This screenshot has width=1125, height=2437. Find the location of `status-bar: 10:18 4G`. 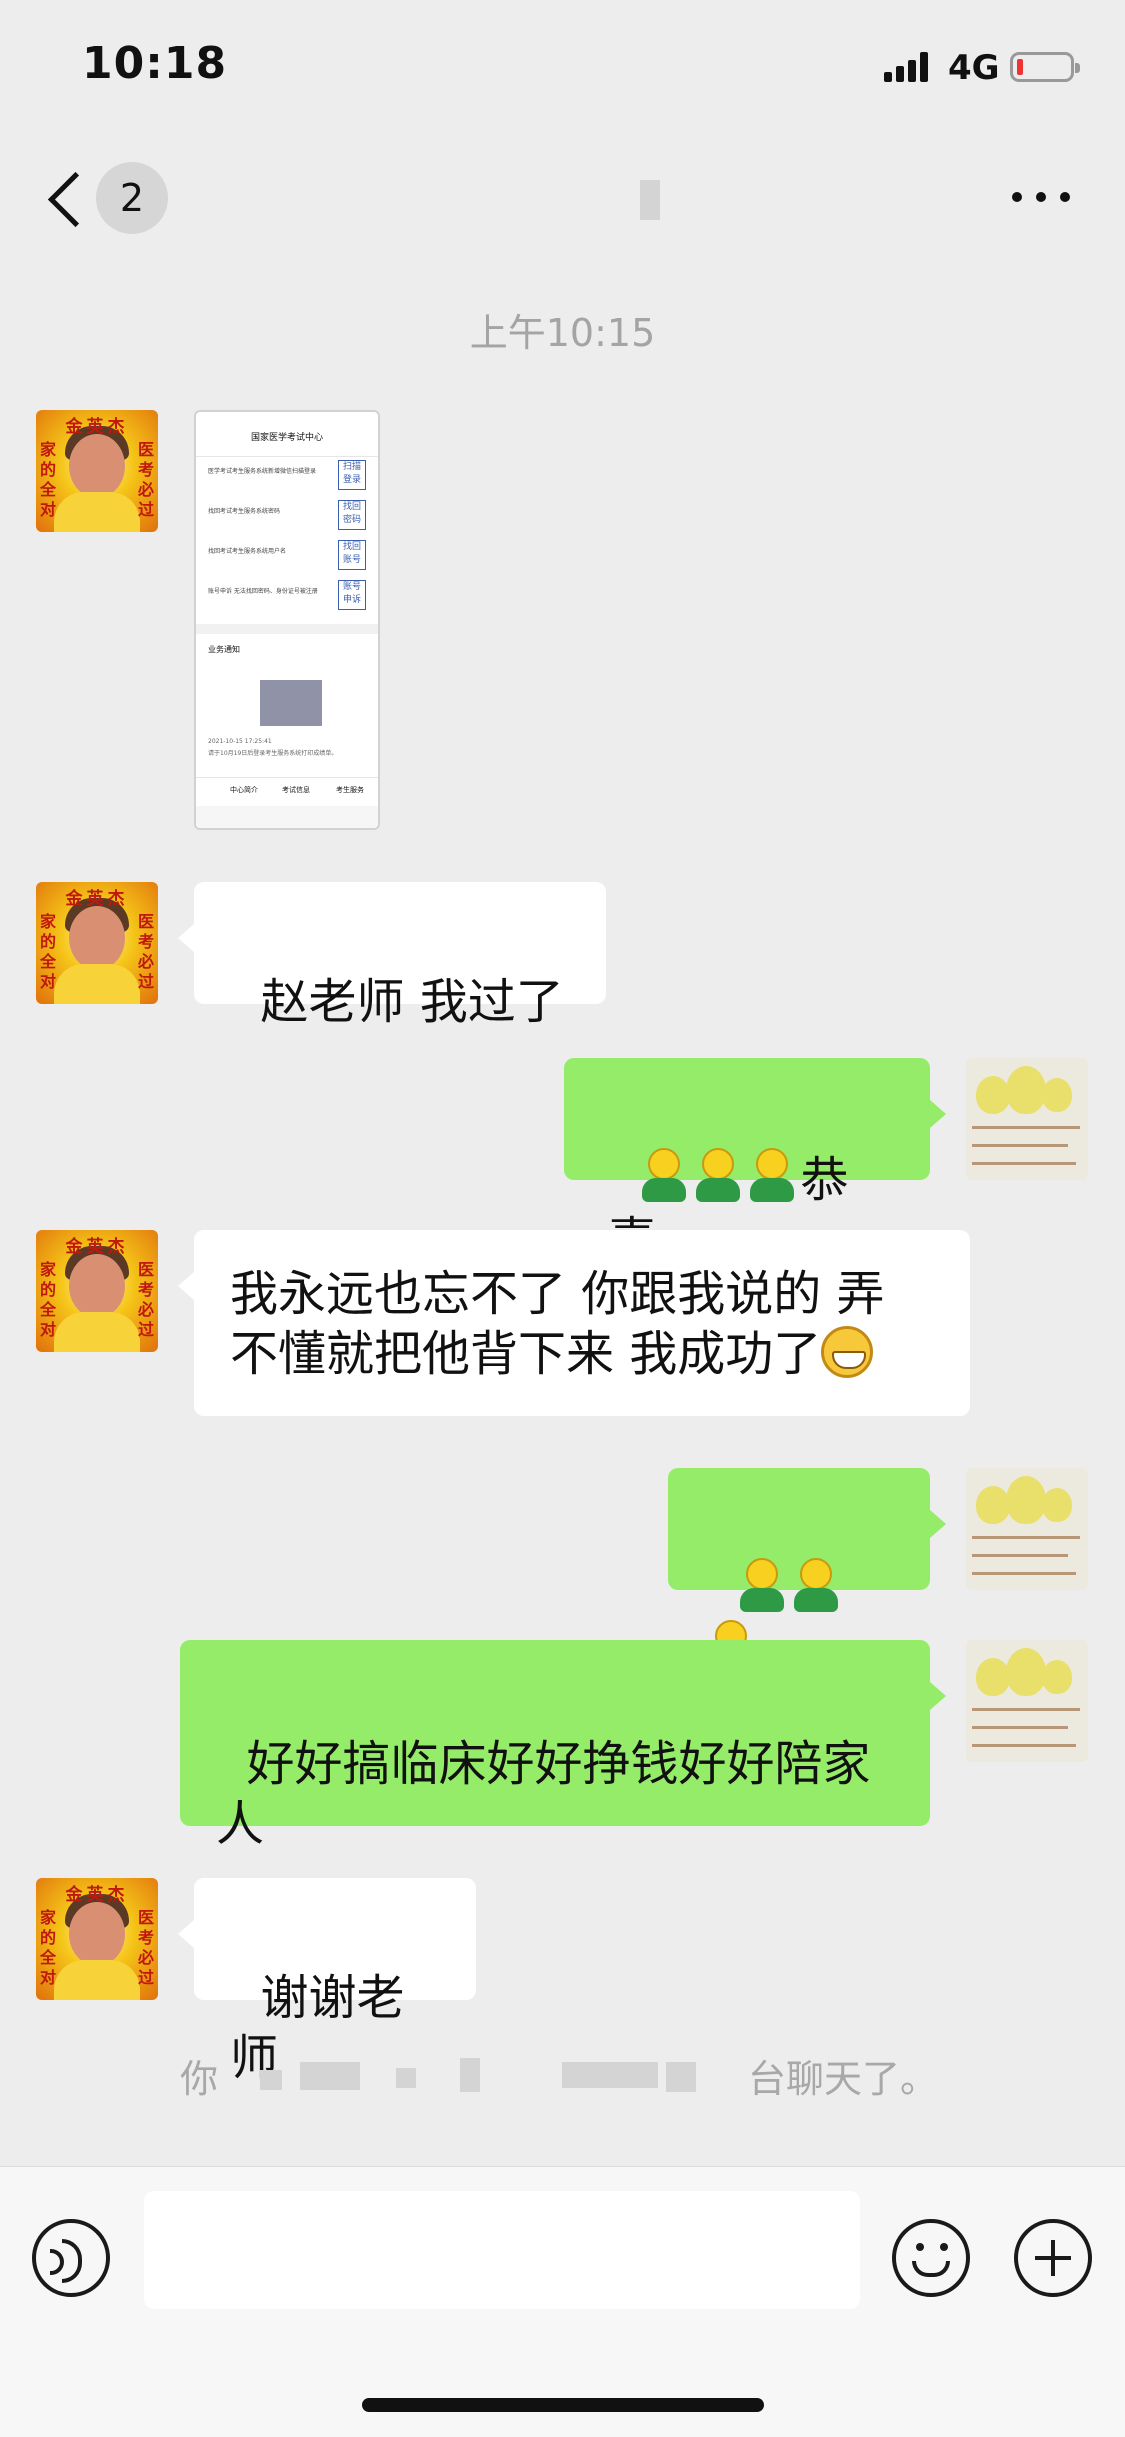

status-bar: 10:18 4G is located at coordinates (562, 65).